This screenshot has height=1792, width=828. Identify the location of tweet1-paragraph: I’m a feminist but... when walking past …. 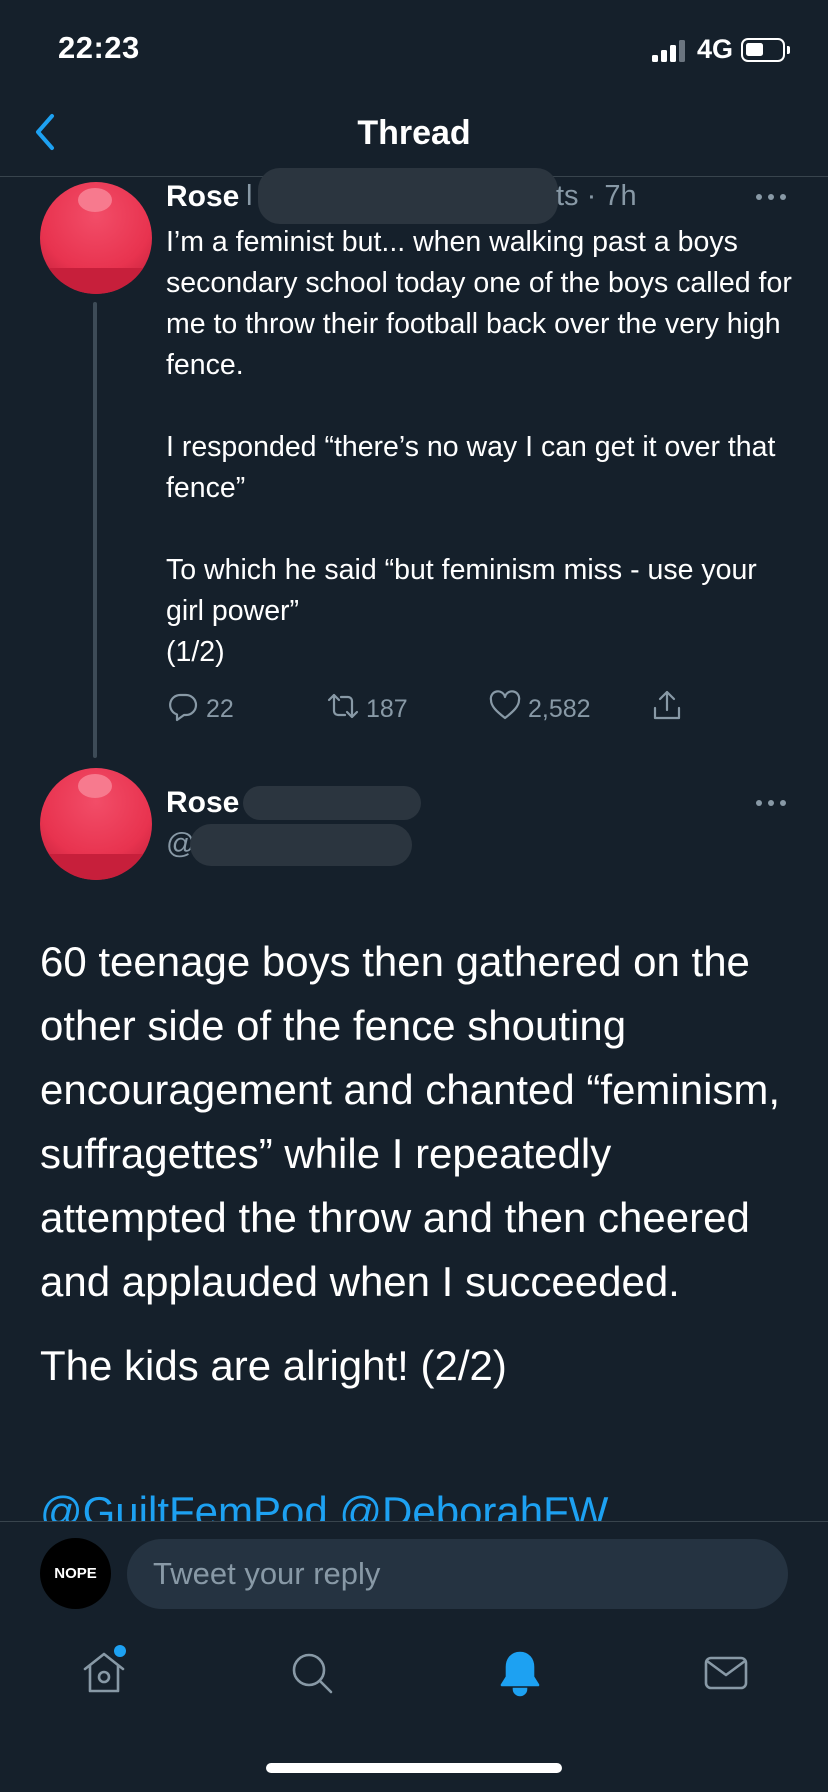
(479, 303).